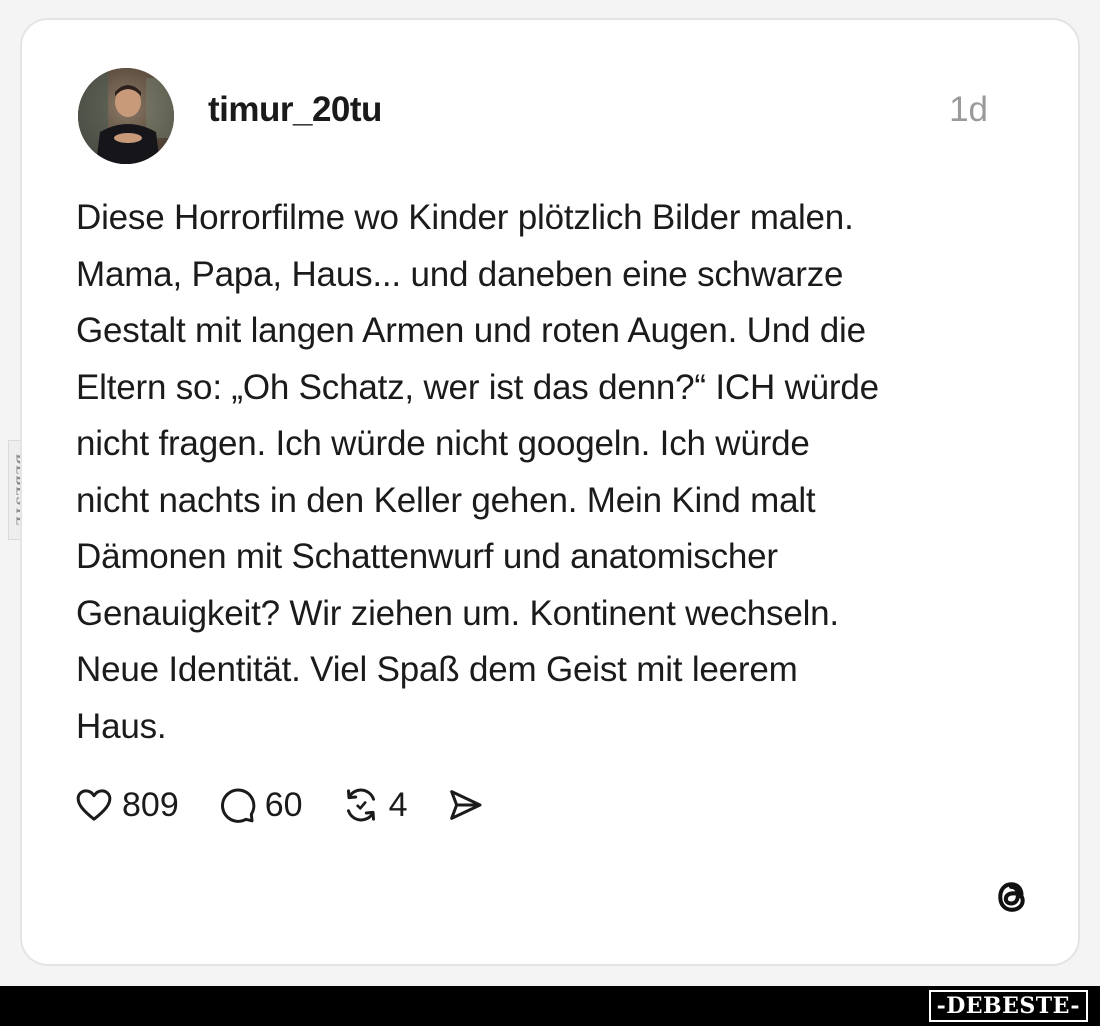 Image resolution: width=1100 pixels, height=1026 pixels. I want to click on comment-button: 60, so click(260, 805).